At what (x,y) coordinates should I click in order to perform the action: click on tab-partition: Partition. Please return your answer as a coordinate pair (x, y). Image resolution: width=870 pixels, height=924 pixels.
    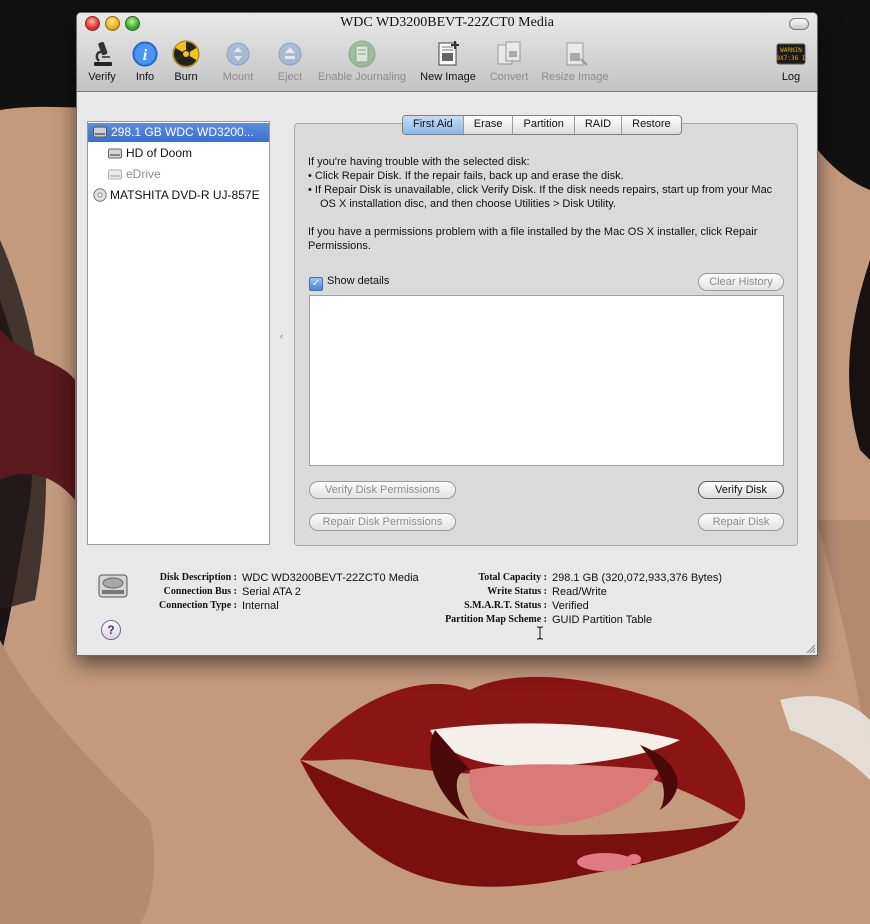
    Looking at the image, I should click on (542, 125).